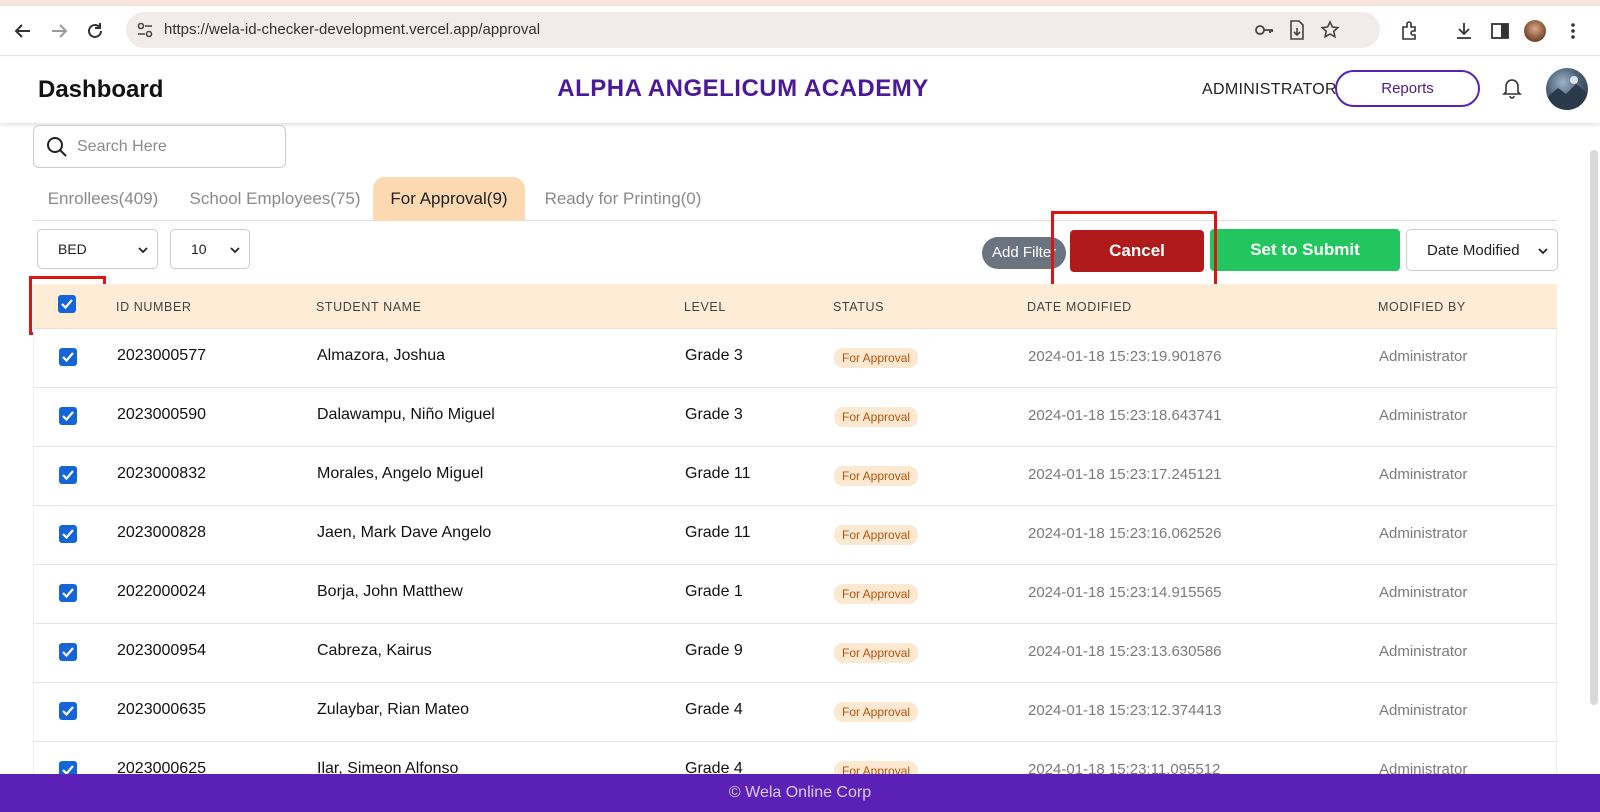  I want to click on page-scrollbar, so click(1594, 427).